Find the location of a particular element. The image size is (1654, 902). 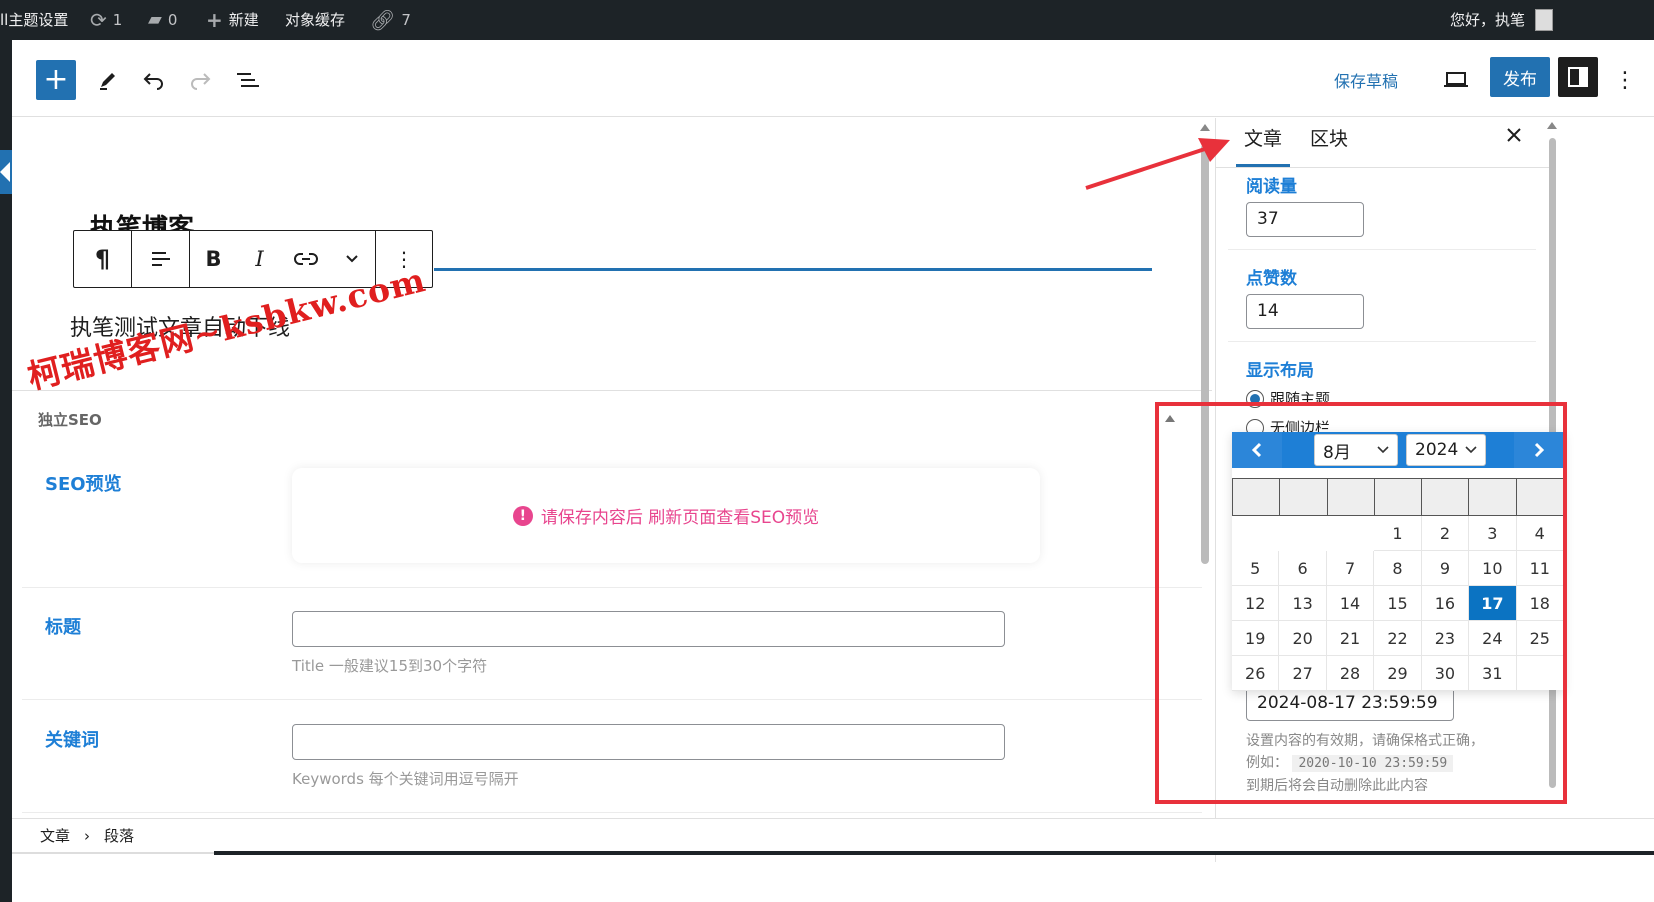

close-sidebar-button is located at coordinates (1514, 136).